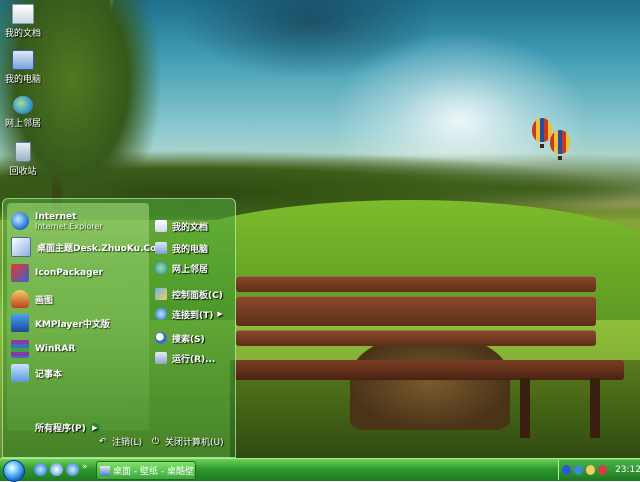 Image resolution: width=640 pixels, height=482 pixels. I want to click on start-item-kmplayer: KMPlayer中文版, so click(78, 323).